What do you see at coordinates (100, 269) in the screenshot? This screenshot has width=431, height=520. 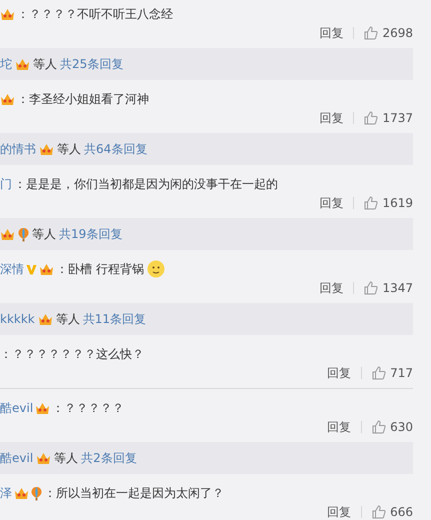 I see `comment-text: ：卧槽 行程背锅` at bounding box center [100, 269].